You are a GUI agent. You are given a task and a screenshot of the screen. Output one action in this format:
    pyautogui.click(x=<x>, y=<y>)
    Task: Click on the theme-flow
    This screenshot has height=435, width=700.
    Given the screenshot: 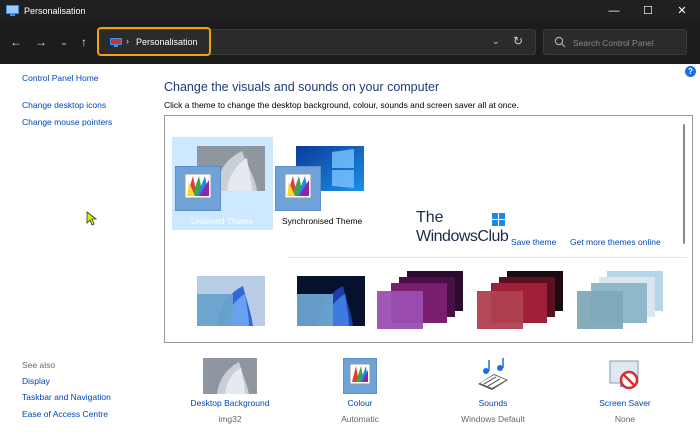 What is the action you would take?
    pyautogui.click(x=621, y=300)
    